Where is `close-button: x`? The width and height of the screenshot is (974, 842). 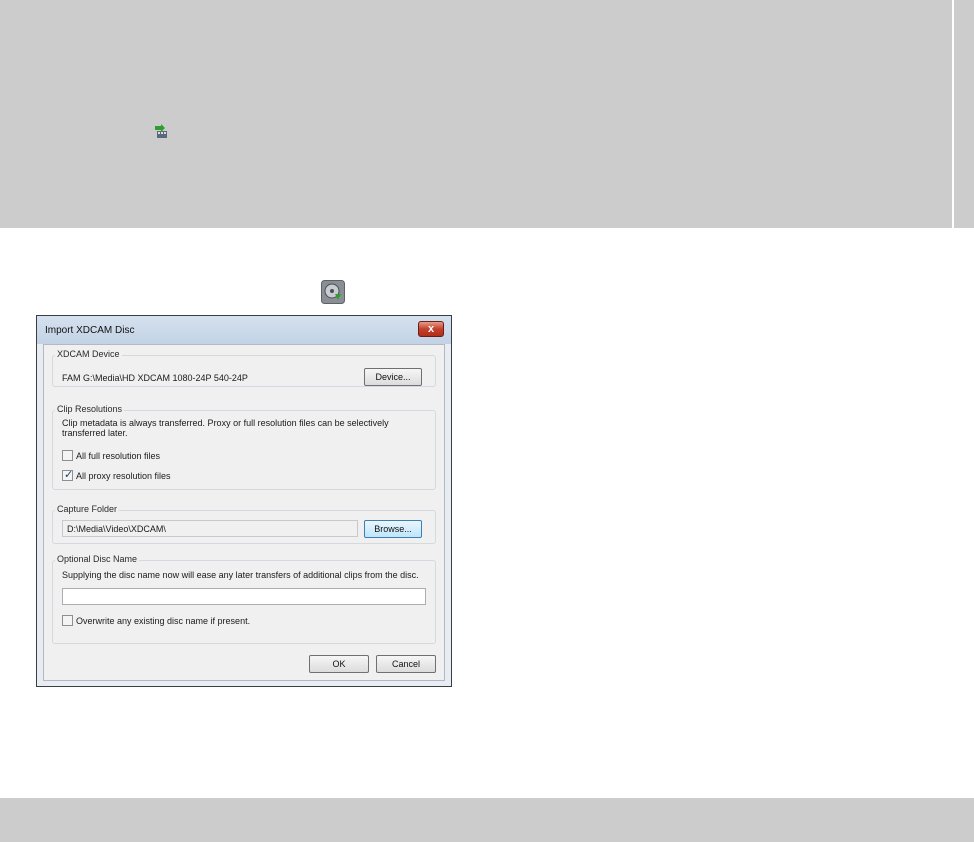
close-button: x is located at coordinates (431, 329).